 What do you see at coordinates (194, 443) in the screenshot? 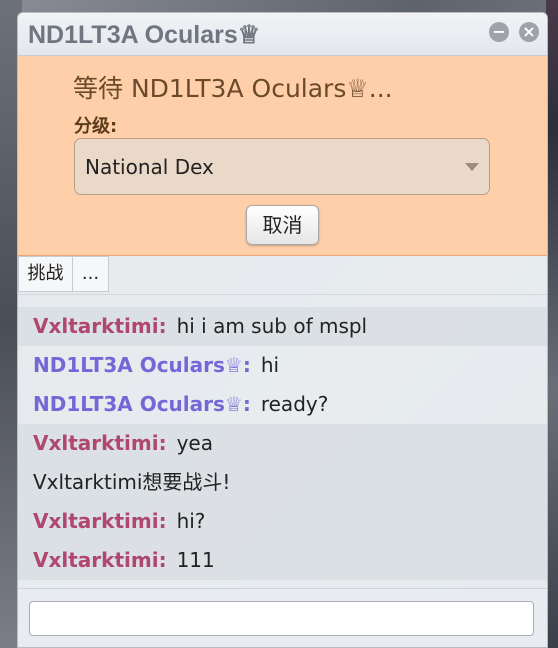
I see `message-text: yea` at bounding box center [194, 443].